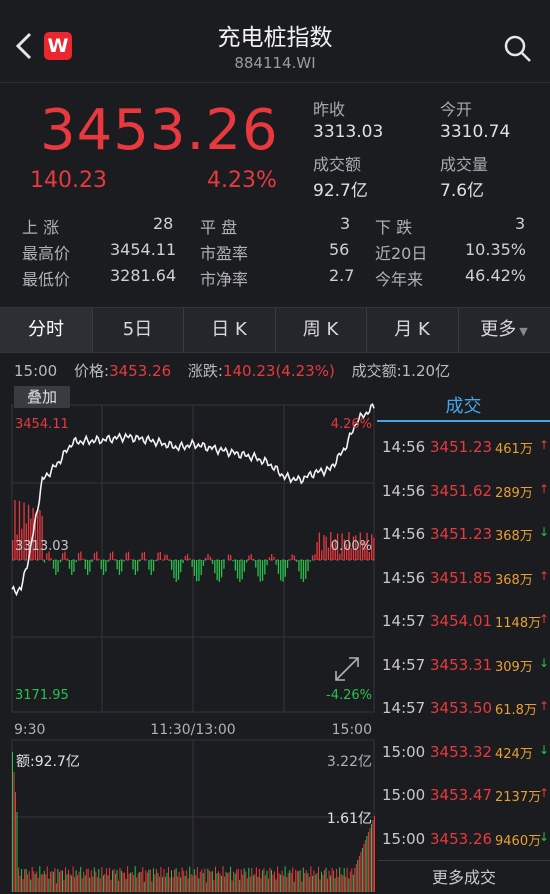 The width and height of the screenshot is (550, 894). Describe the element at coordinates (514, 447) in the screenshot. I see `trade-volume: 461万` at that location.